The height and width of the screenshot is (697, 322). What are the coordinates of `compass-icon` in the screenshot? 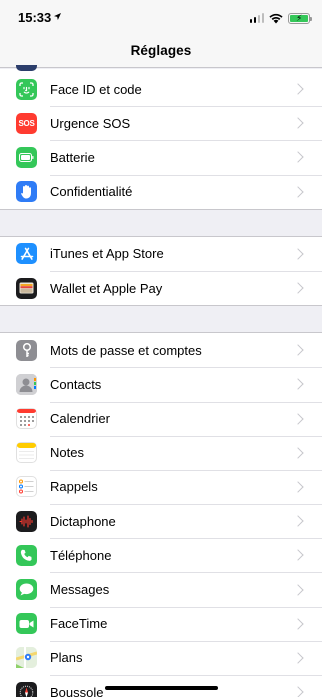 It's located at (26, 689).